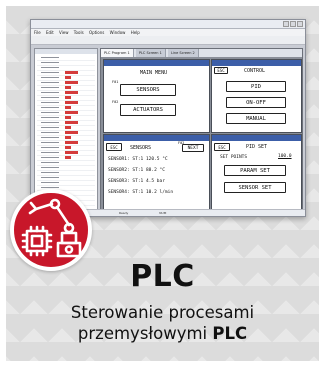  I want to click on maximize-icon, so click(293, 24).